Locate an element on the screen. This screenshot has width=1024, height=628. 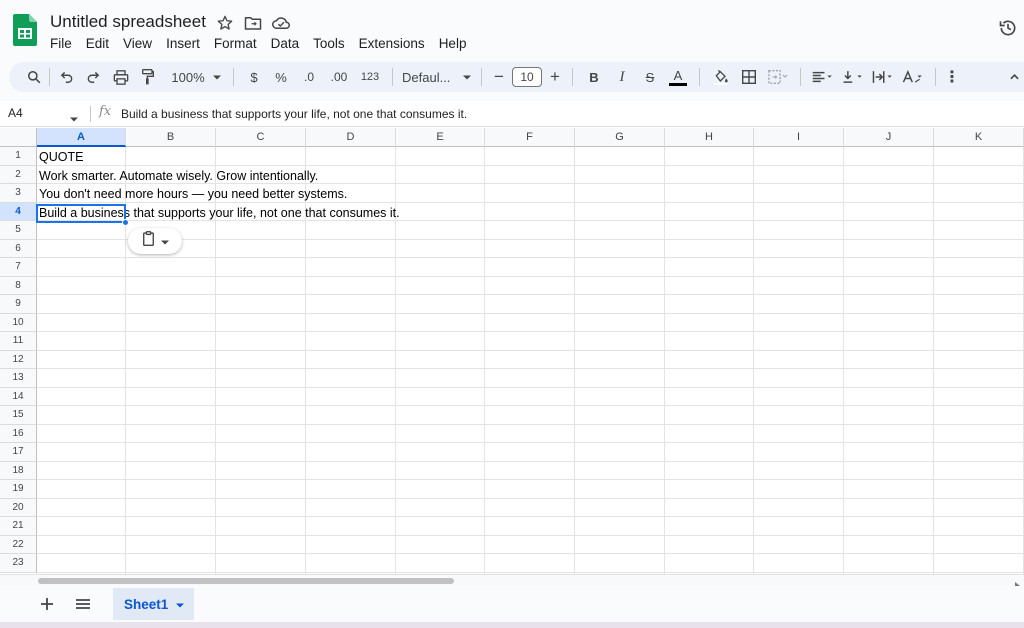
strikethrough-button: S is located at coordinates (650, 77).